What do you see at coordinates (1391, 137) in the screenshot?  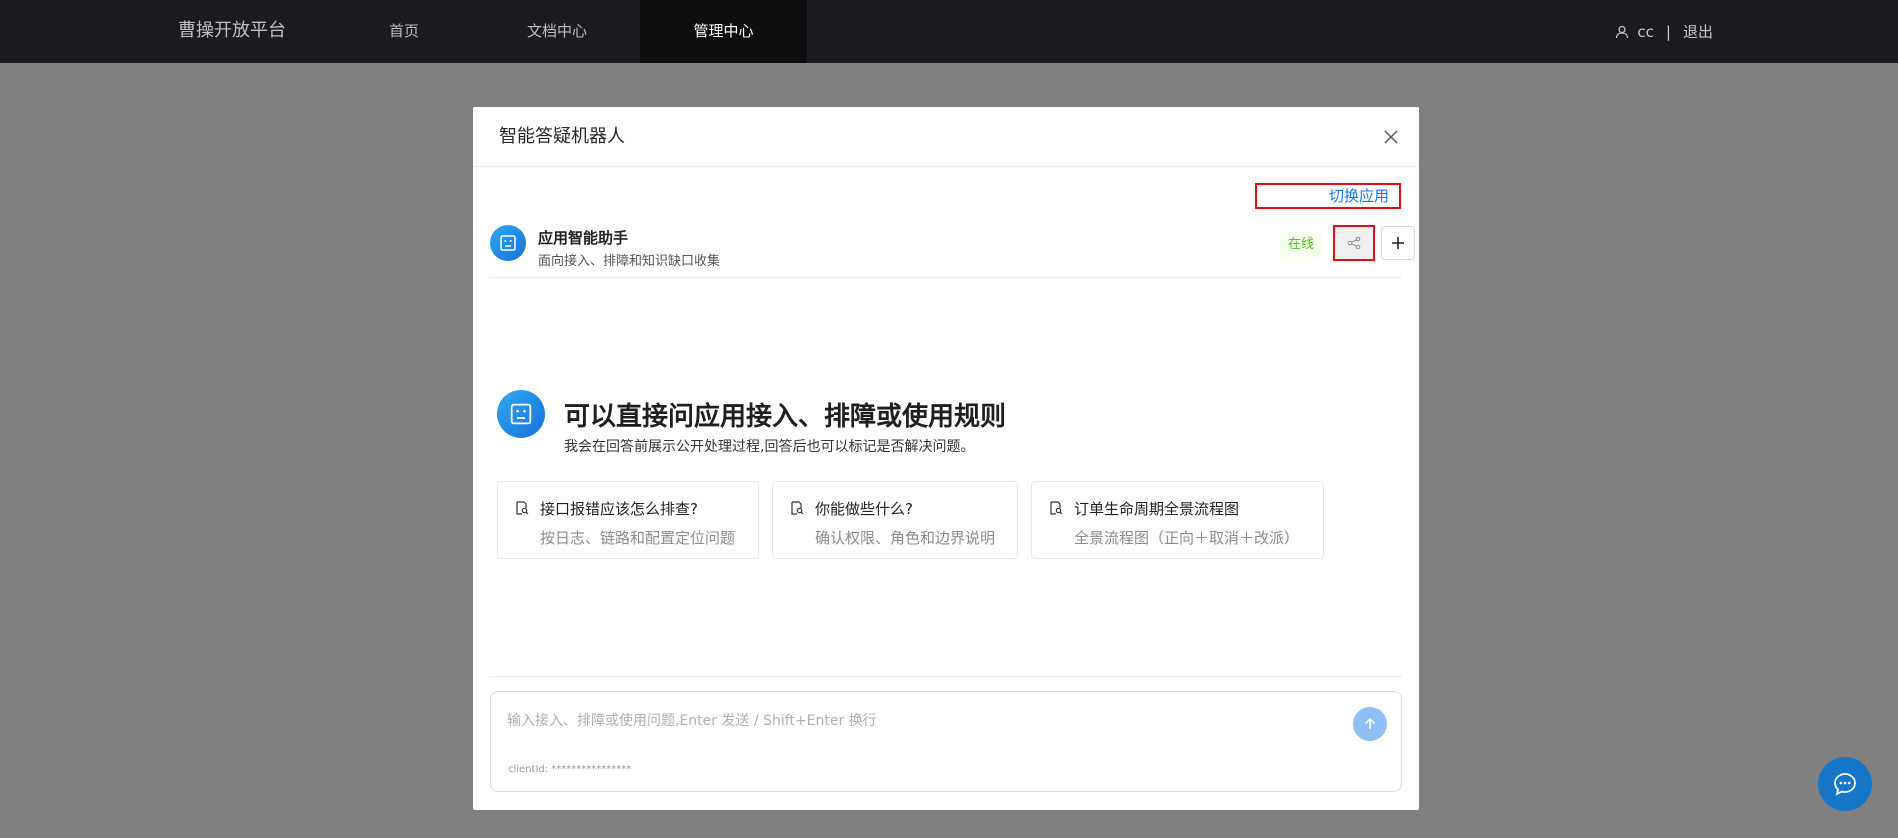 I see `close-icon` at bounding box center [1391, 137].